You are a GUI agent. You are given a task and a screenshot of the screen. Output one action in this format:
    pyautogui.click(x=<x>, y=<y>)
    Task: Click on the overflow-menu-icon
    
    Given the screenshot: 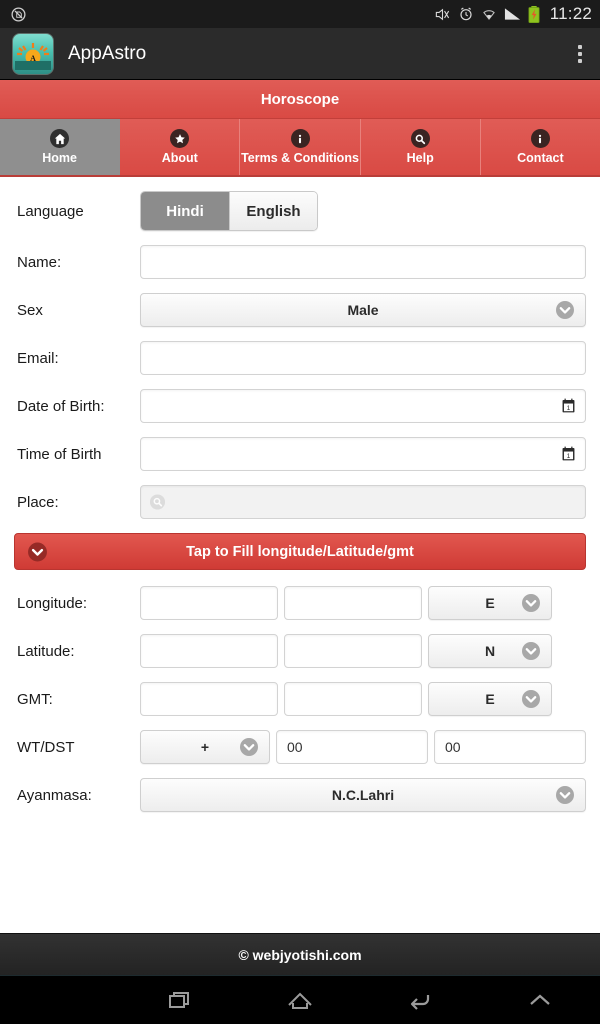 What is the action you would take?
    pyautogui.click(x=580, y=54)
    